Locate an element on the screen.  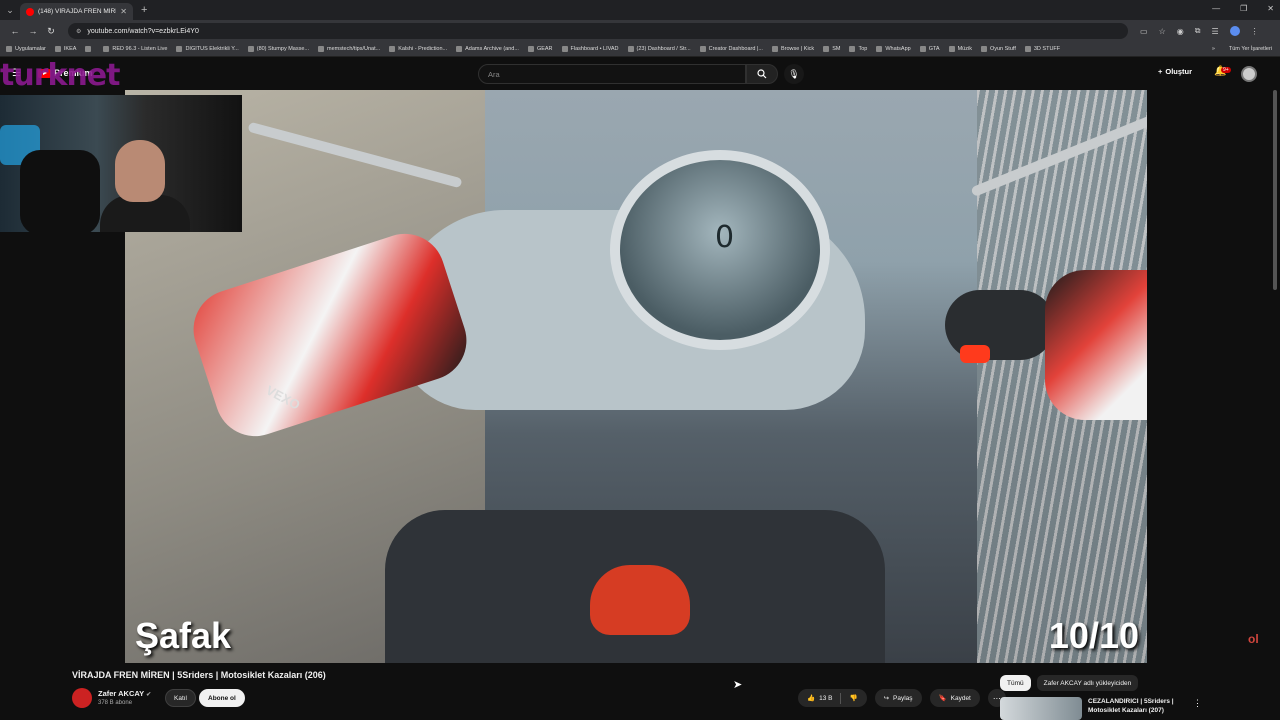
bookmark-label: WhatsApp is located at coordinates (898, 49).